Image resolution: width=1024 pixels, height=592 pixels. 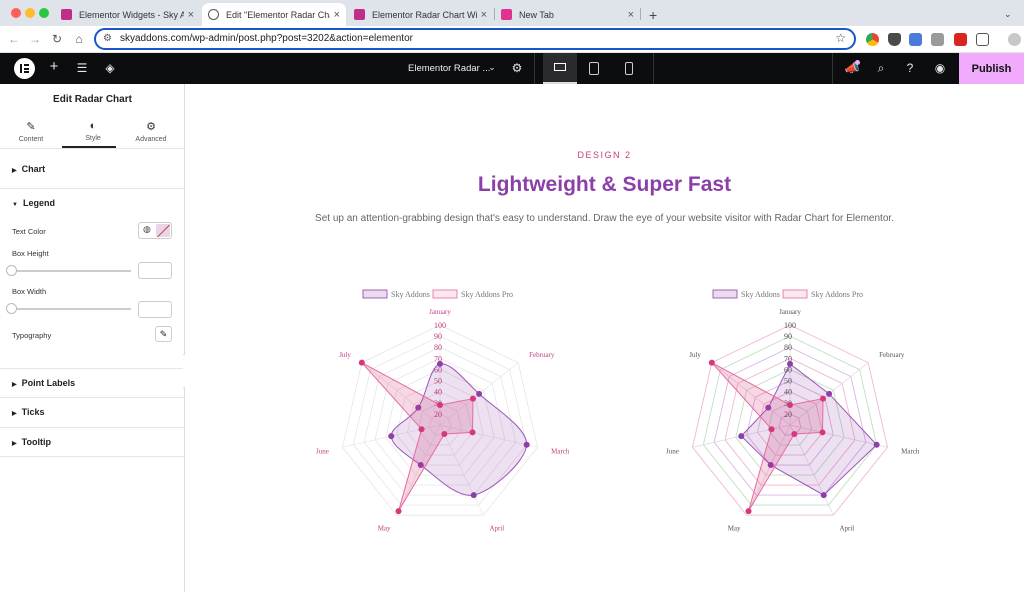 What do you see at coordinates (910, 451) in the screenshot?
I see `axis-label-march: March` at bounding box center [910, 451].